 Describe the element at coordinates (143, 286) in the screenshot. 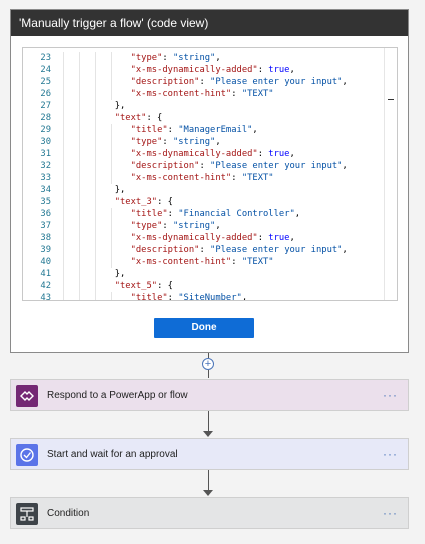

I see `code-text: "text_5": {` at that location.